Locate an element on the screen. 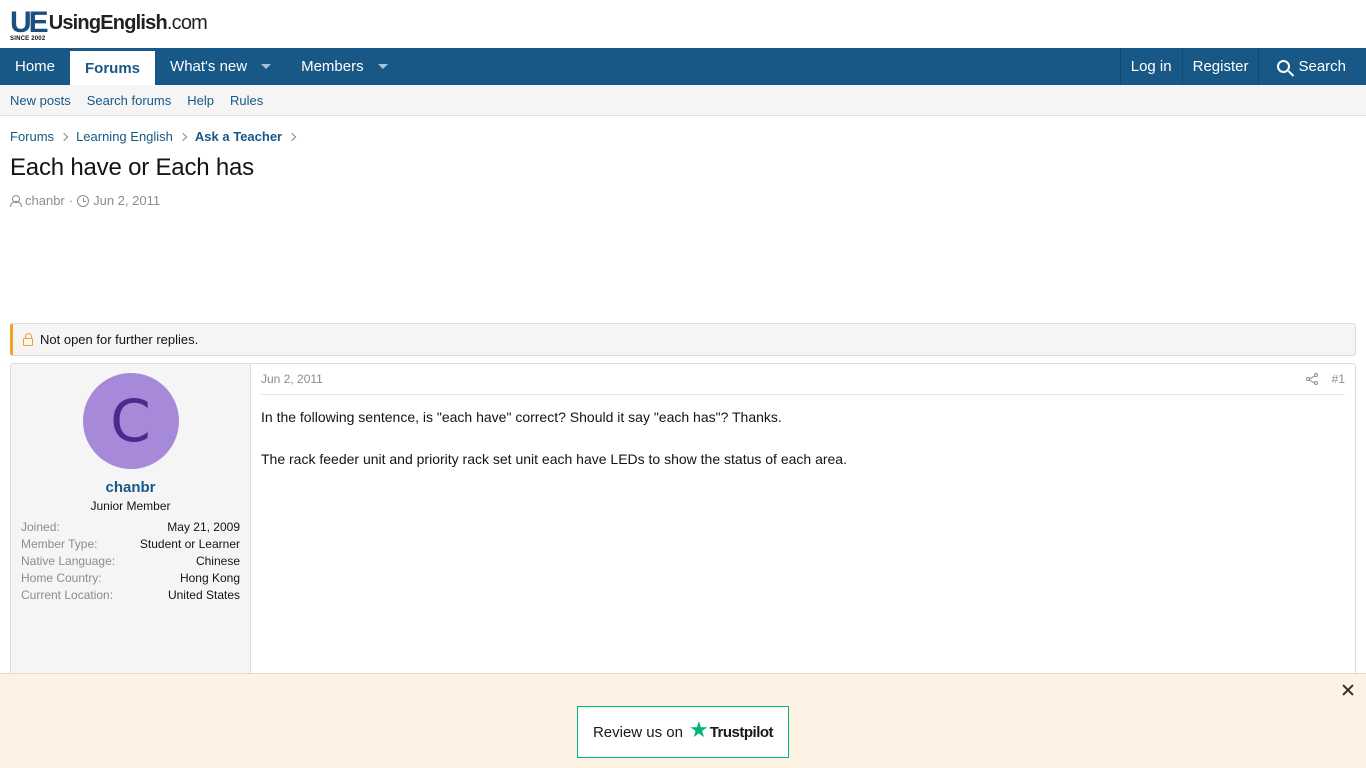  register-label: Register is located at coordinates (1220, 66).